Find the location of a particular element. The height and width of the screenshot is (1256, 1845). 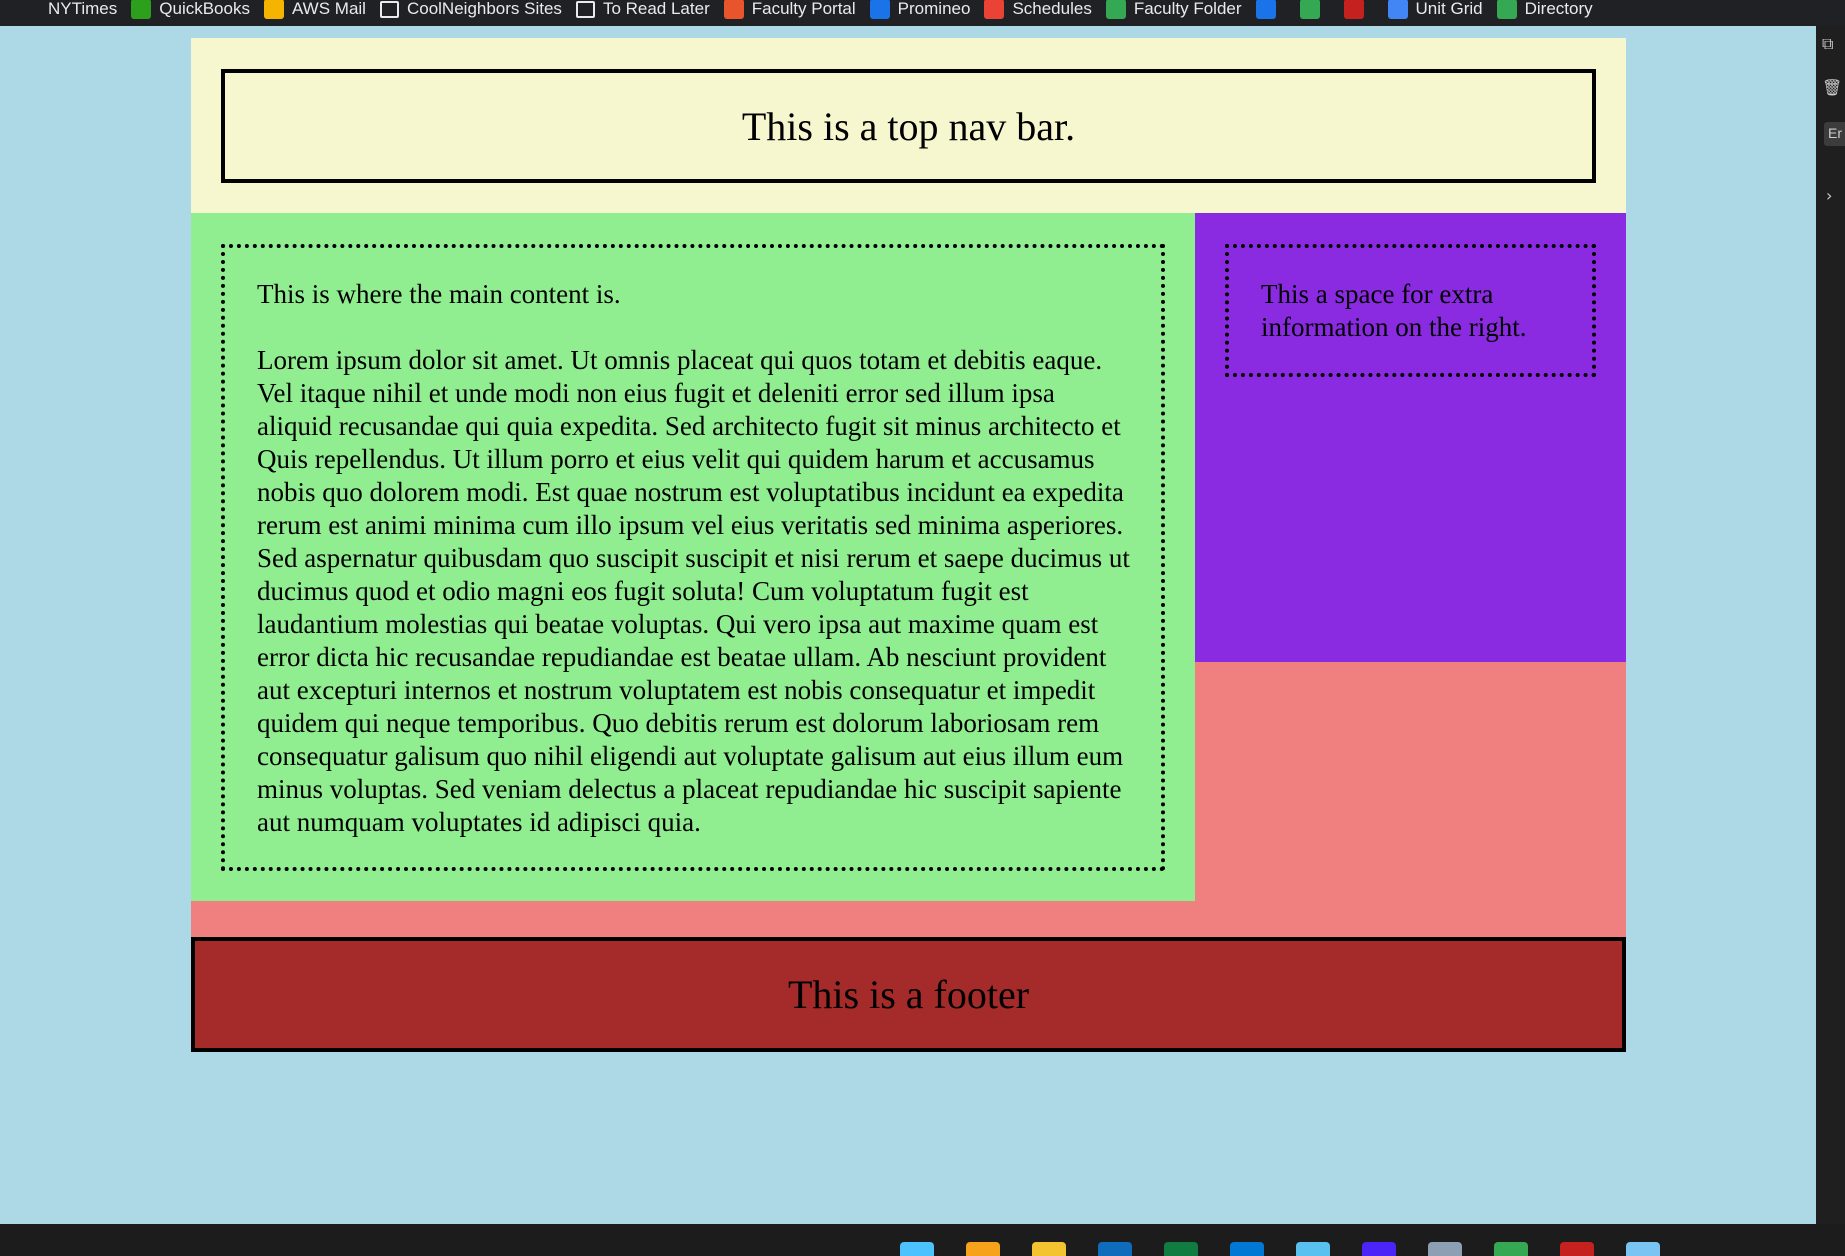

plus-icon is located at coordinates (1506, 9).